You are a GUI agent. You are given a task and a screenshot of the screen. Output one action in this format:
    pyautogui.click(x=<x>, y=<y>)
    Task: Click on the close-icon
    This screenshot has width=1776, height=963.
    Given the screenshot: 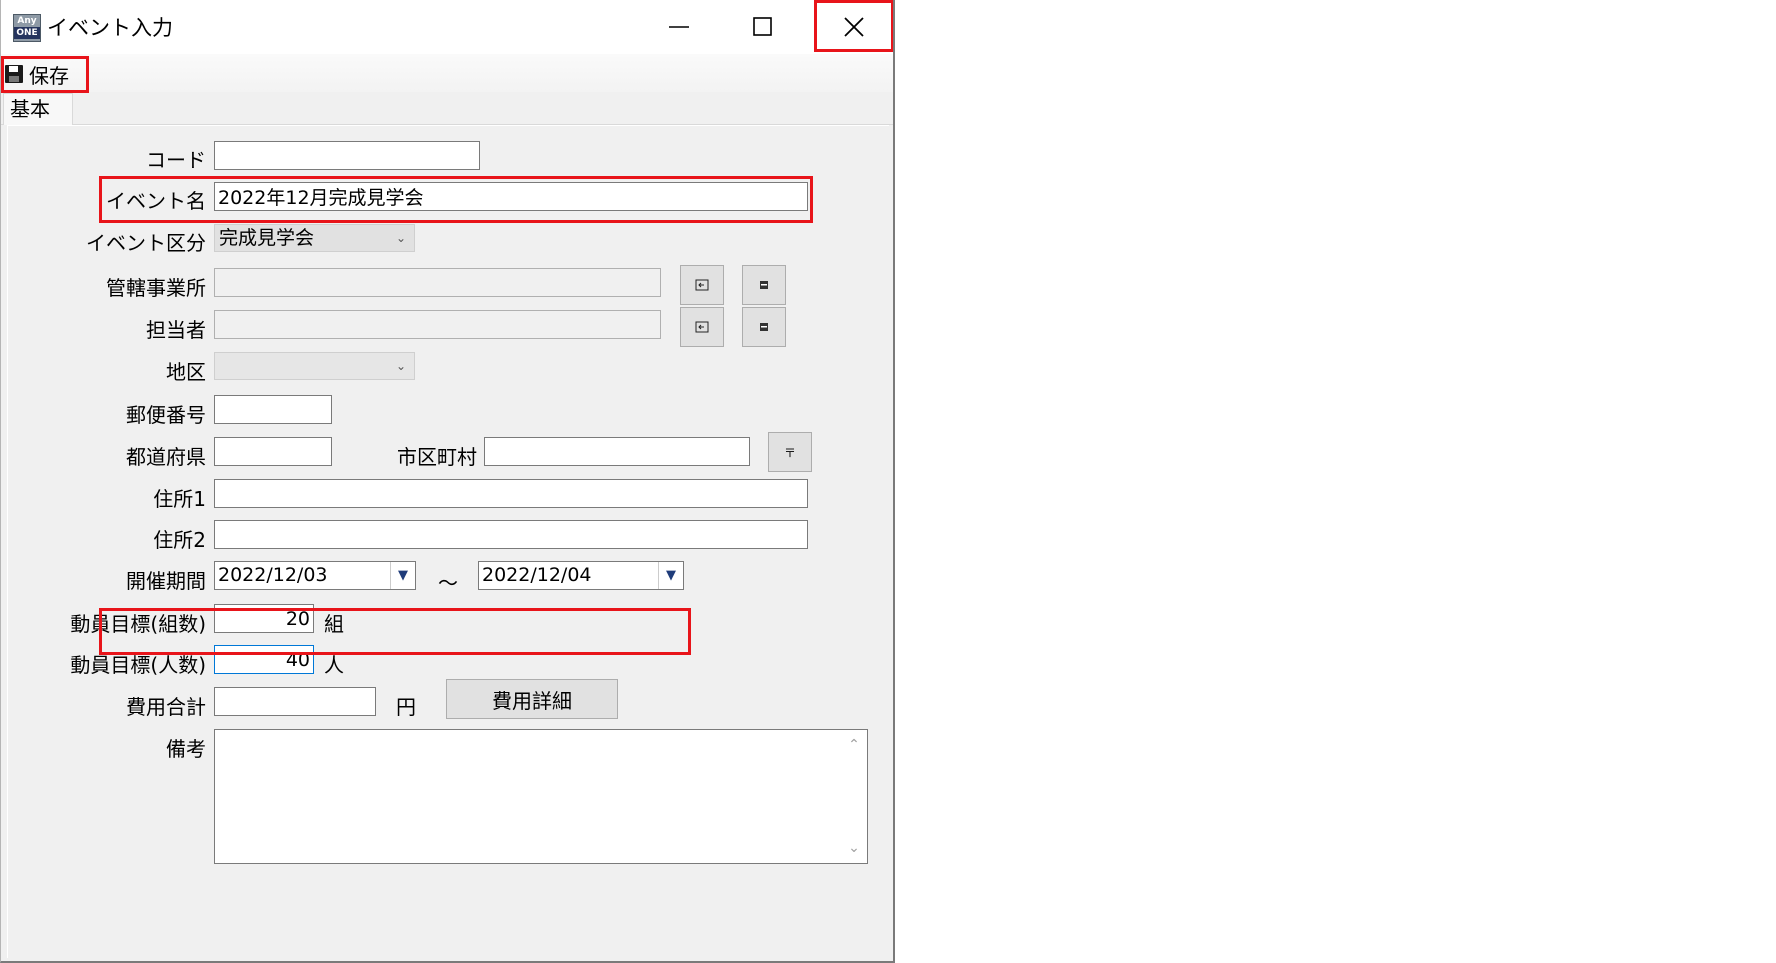 What is the action you would take?
    pyautogui.click(x=854, y=27)
    